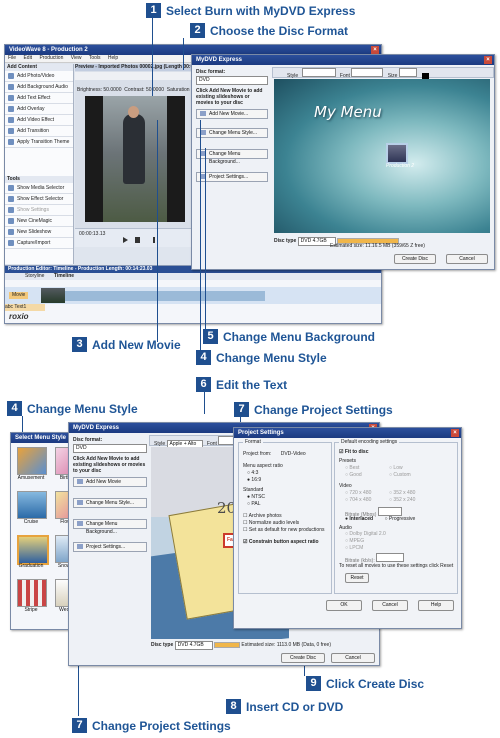  I want to click on constrain-checkbox: ☑ Constrain button aspect ratio, so click(281, 542).